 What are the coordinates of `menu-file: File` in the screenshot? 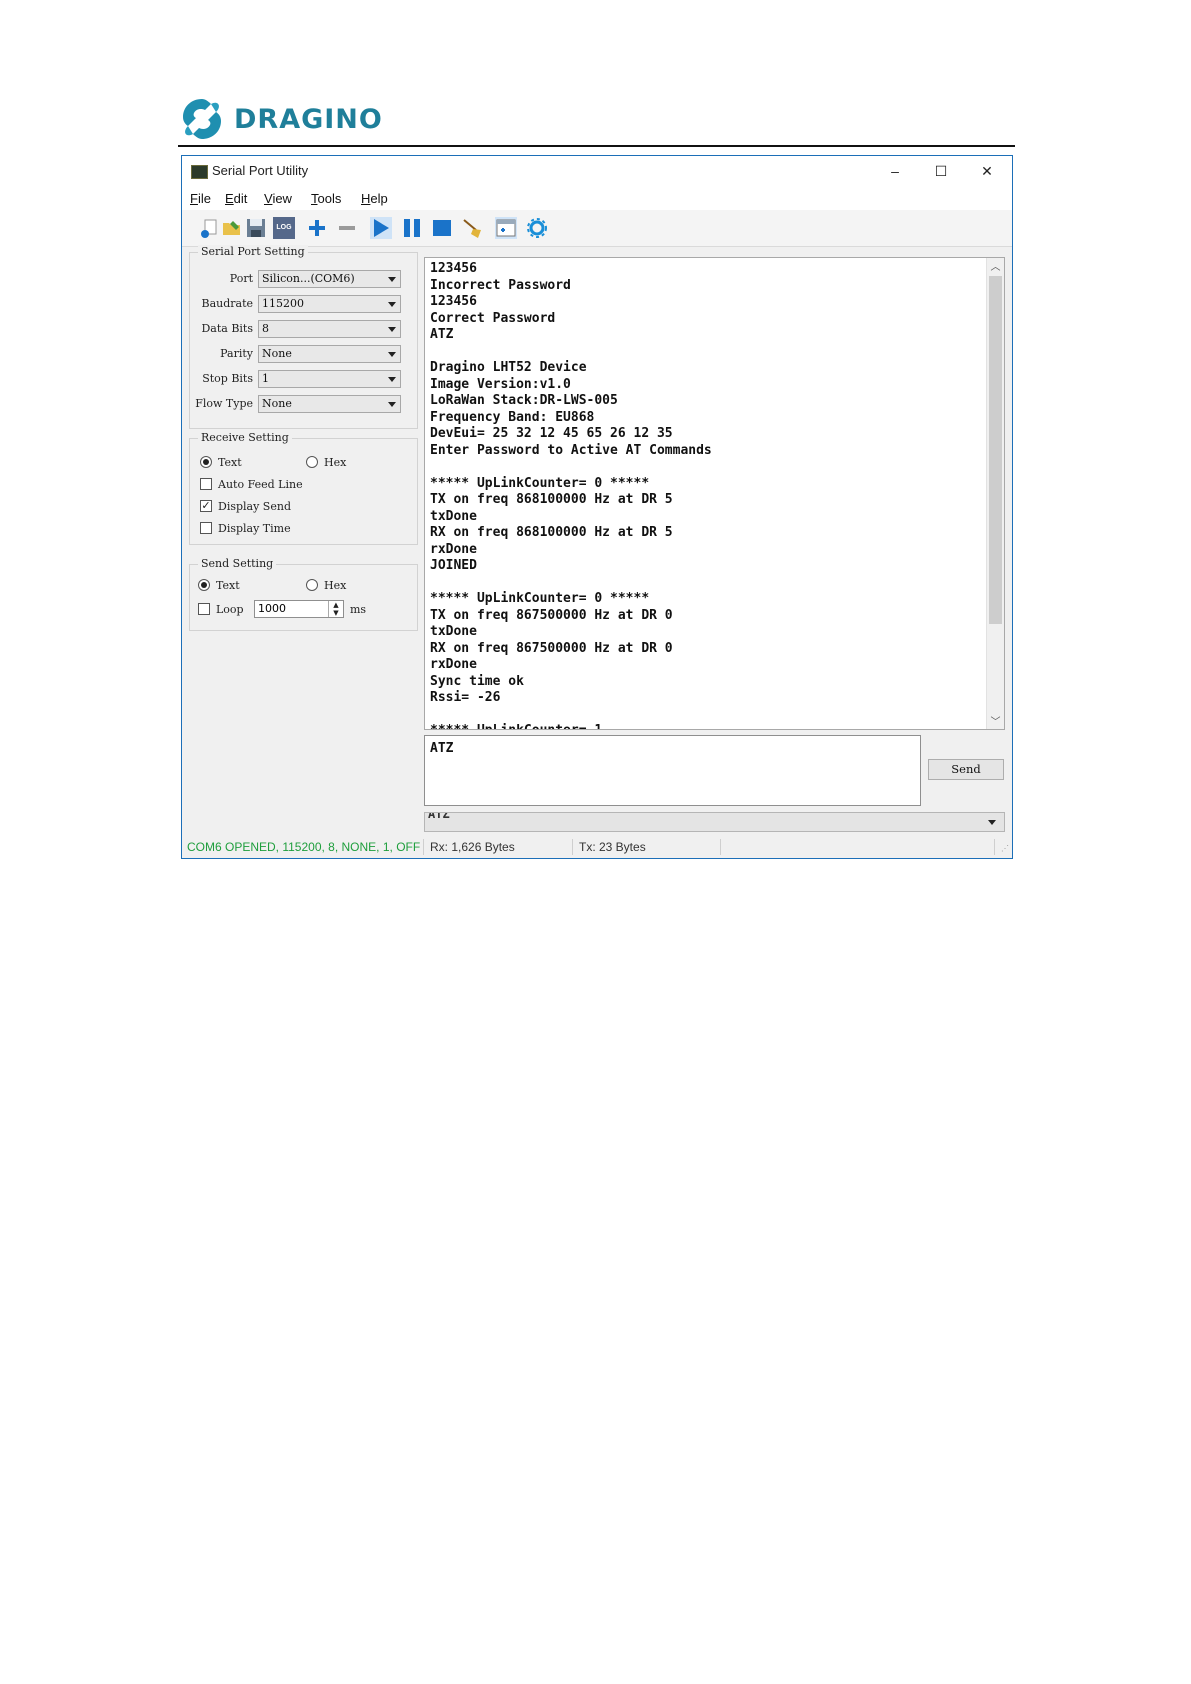 It's located at (200, 198).